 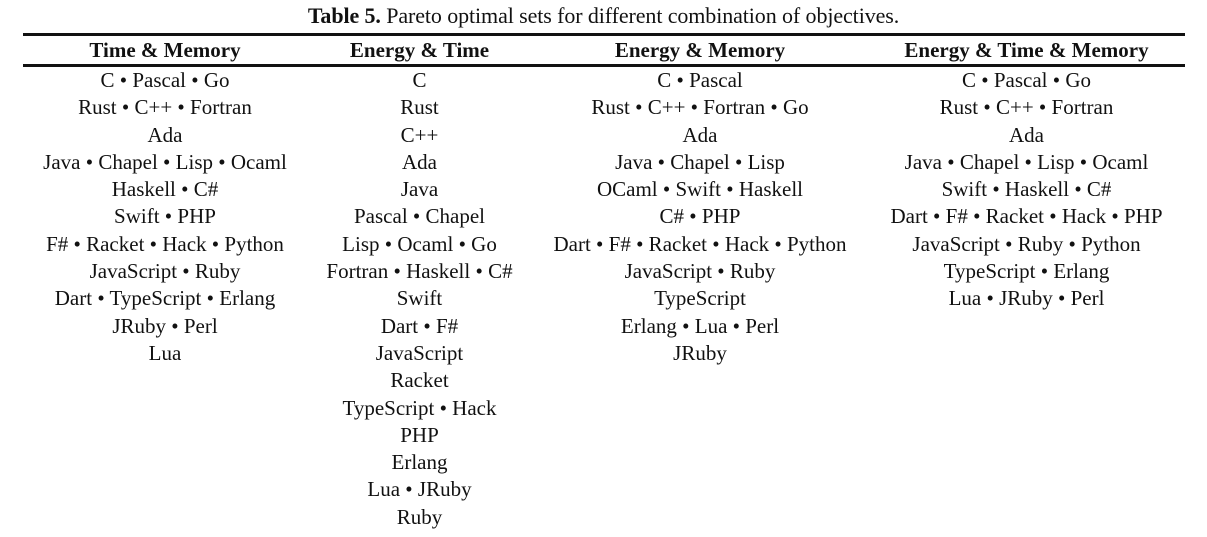 What do you see at coordinates (165, 189) in the screenshot?
I see `table-cell: Haskell • C#` at bounding box center [165, 189].